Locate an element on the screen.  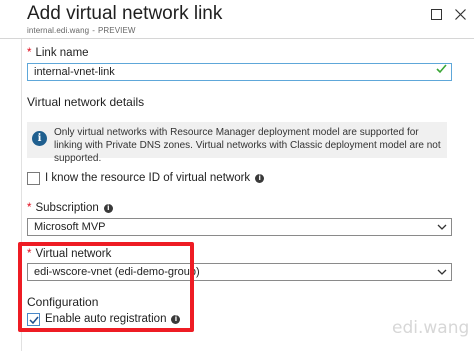
vnet-details-title: Virtual network details is located at coordinates (86, 102).